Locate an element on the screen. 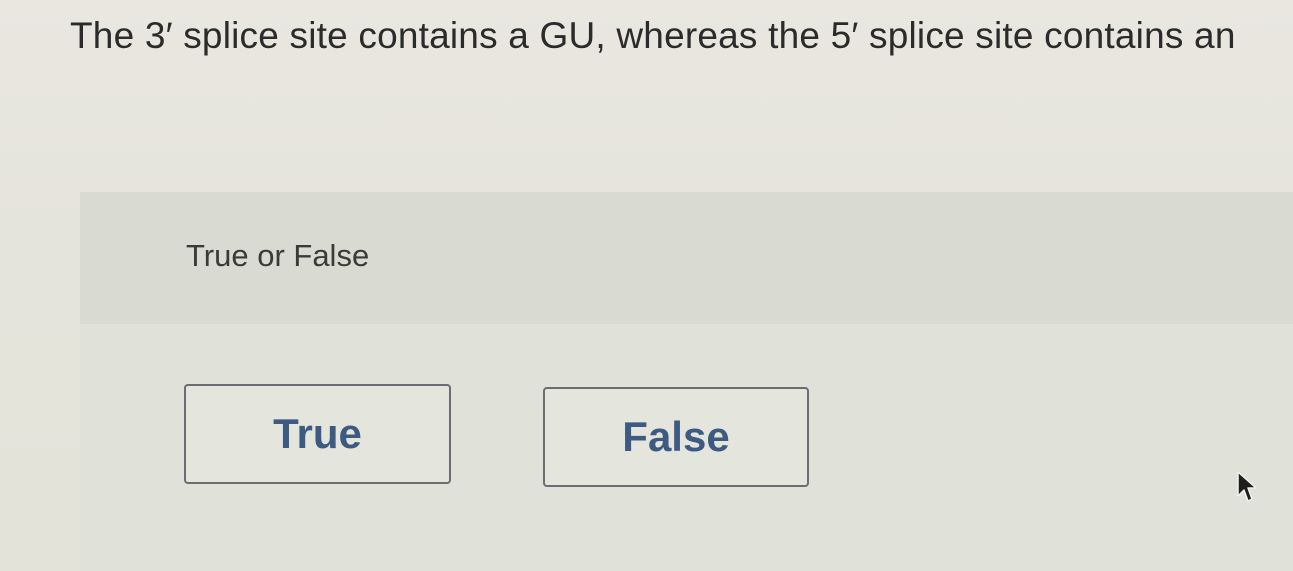 This screenshot has height=571, width=1293. mouse-pointer-icon is located at coordinates (1247, 486).